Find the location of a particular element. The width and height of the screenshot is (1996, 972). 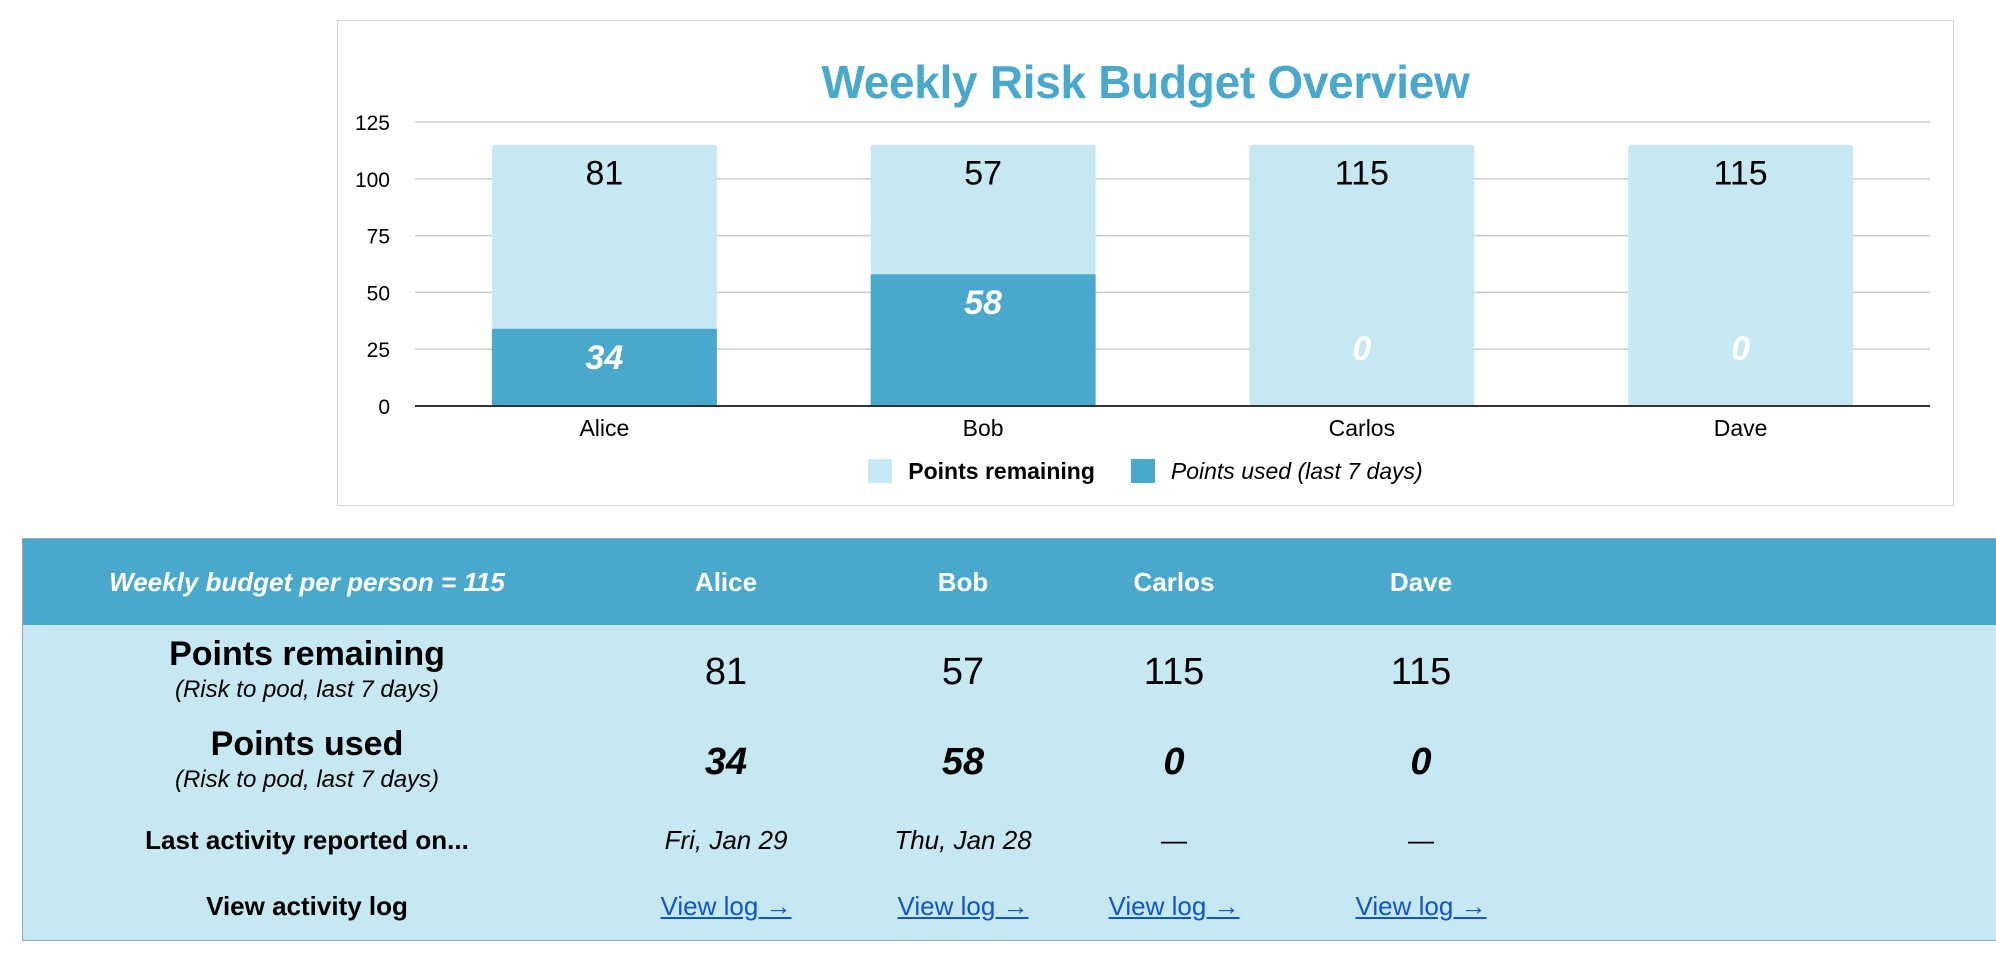

activity-alice: Fri, Jan 29 is located at coordinates (726, 840).